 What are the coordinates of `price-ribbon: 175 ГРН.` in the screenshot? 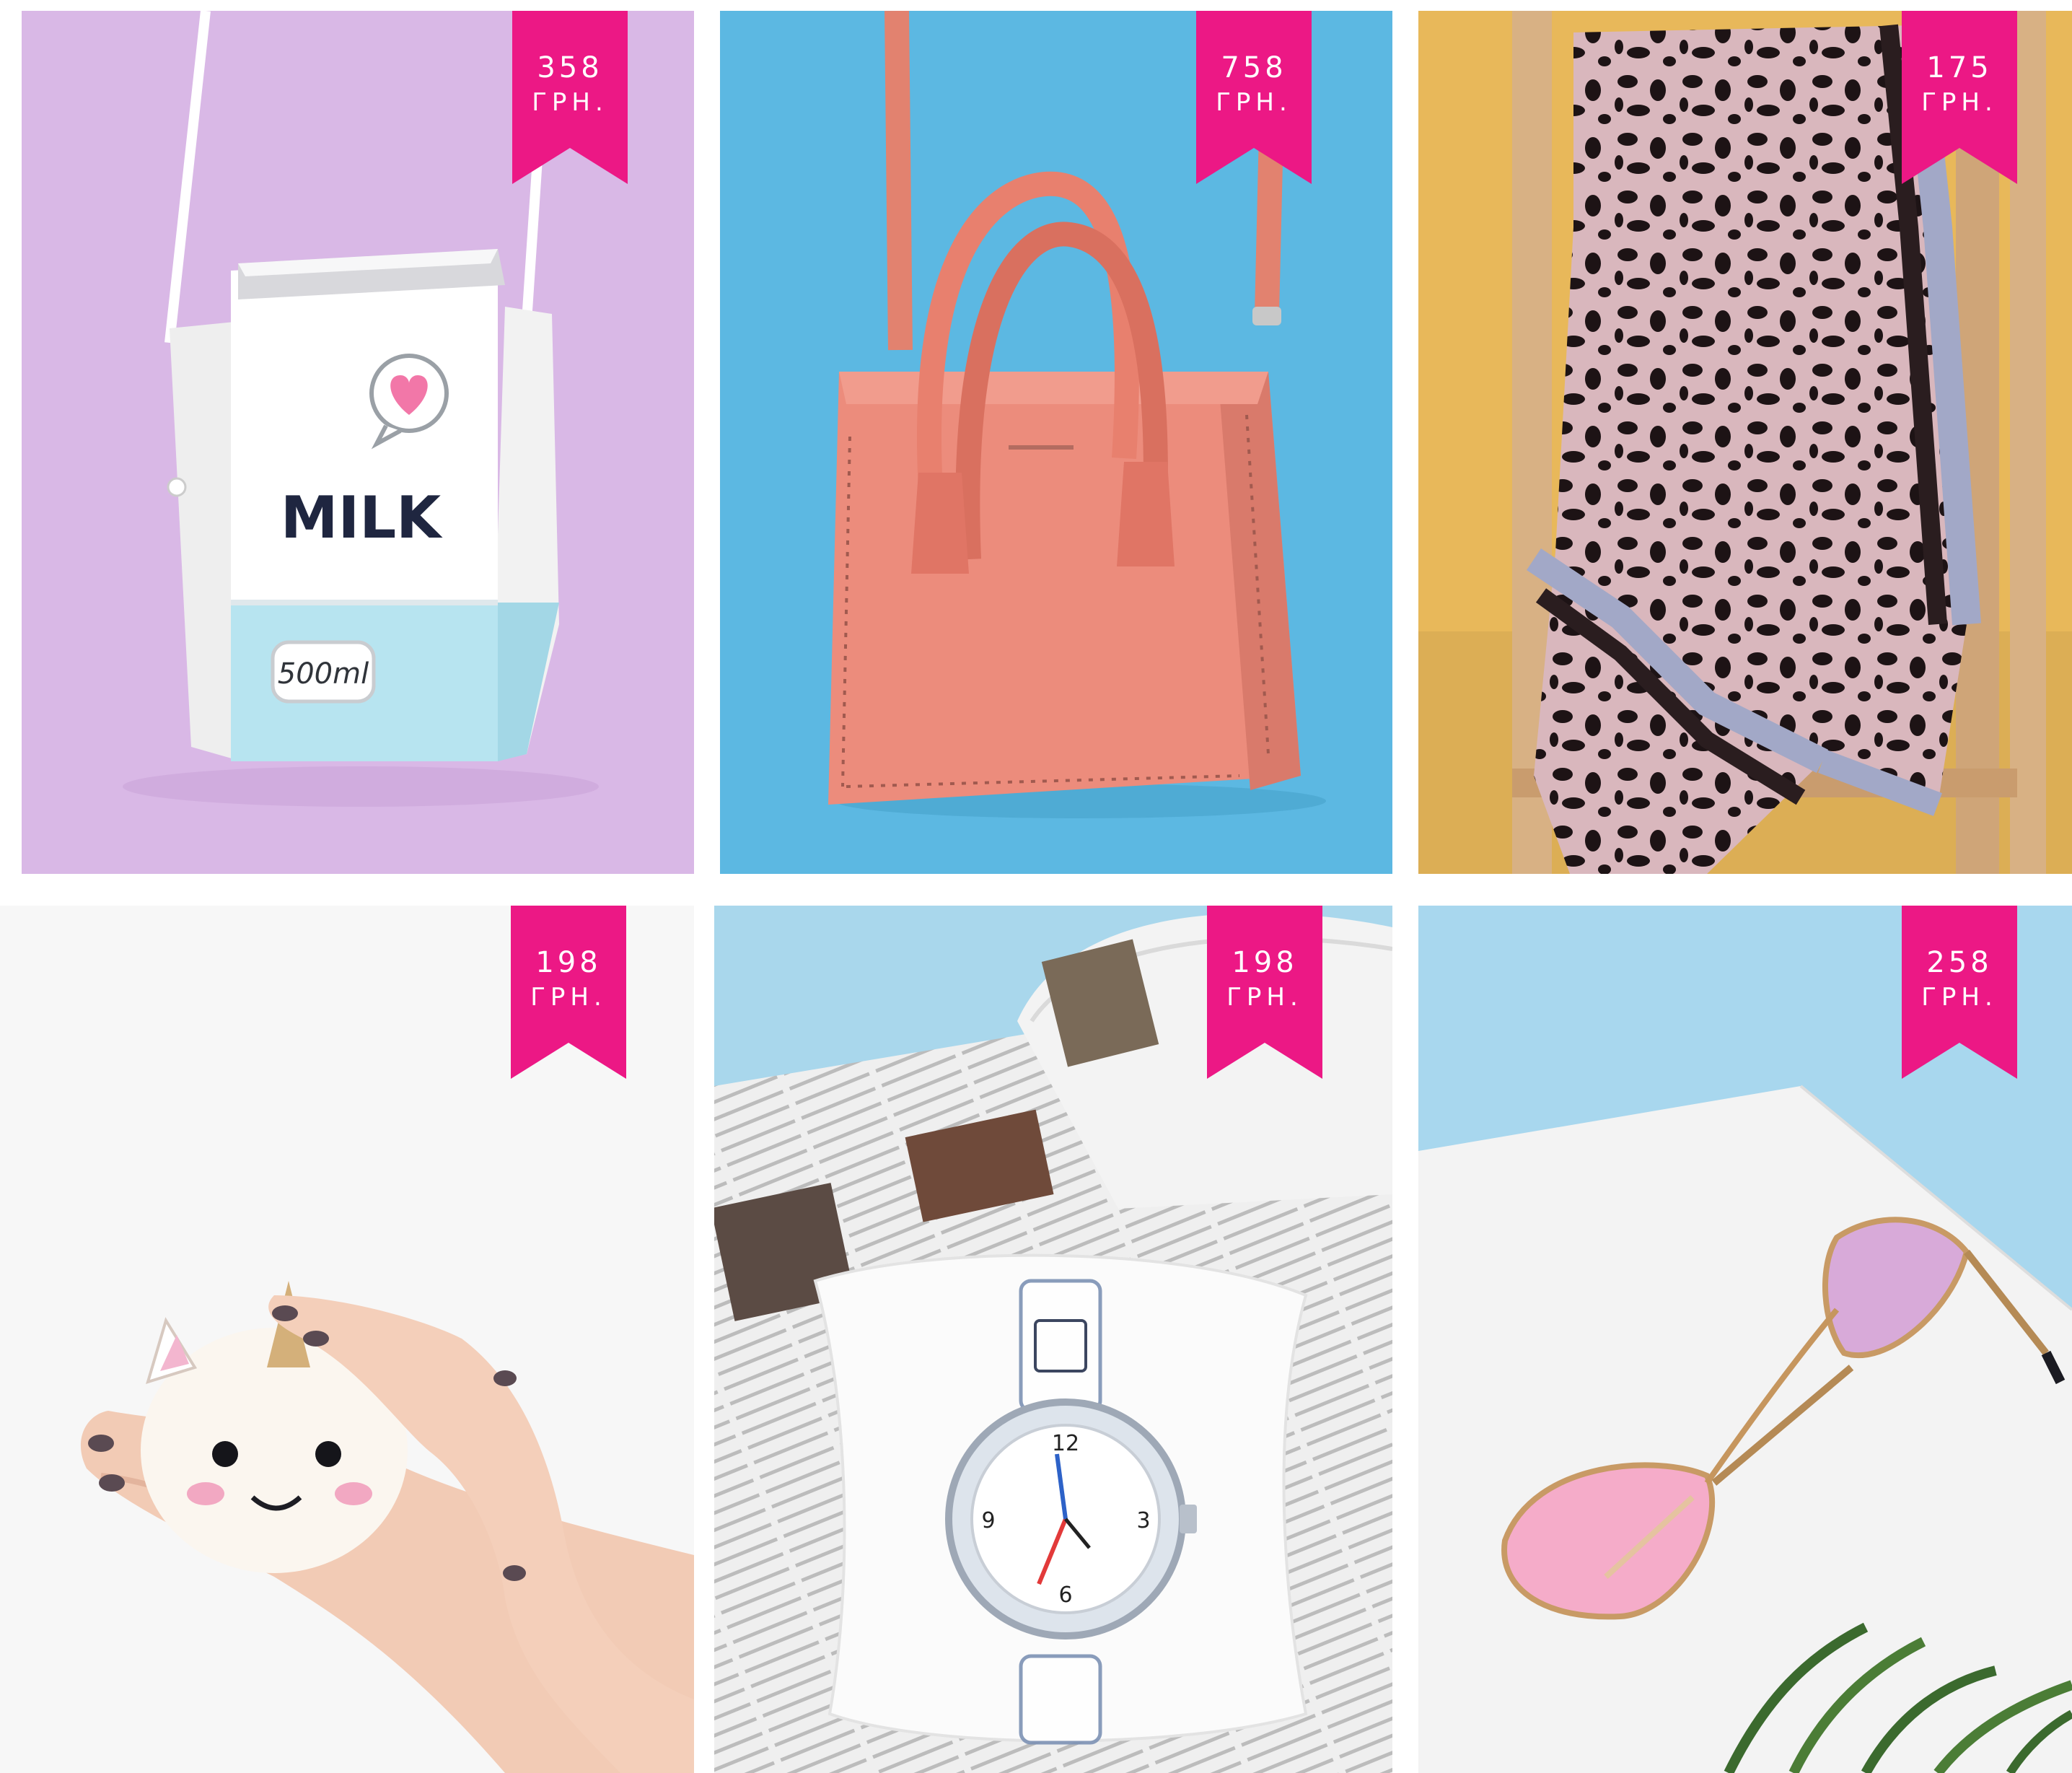 It's located at (1959, 97).